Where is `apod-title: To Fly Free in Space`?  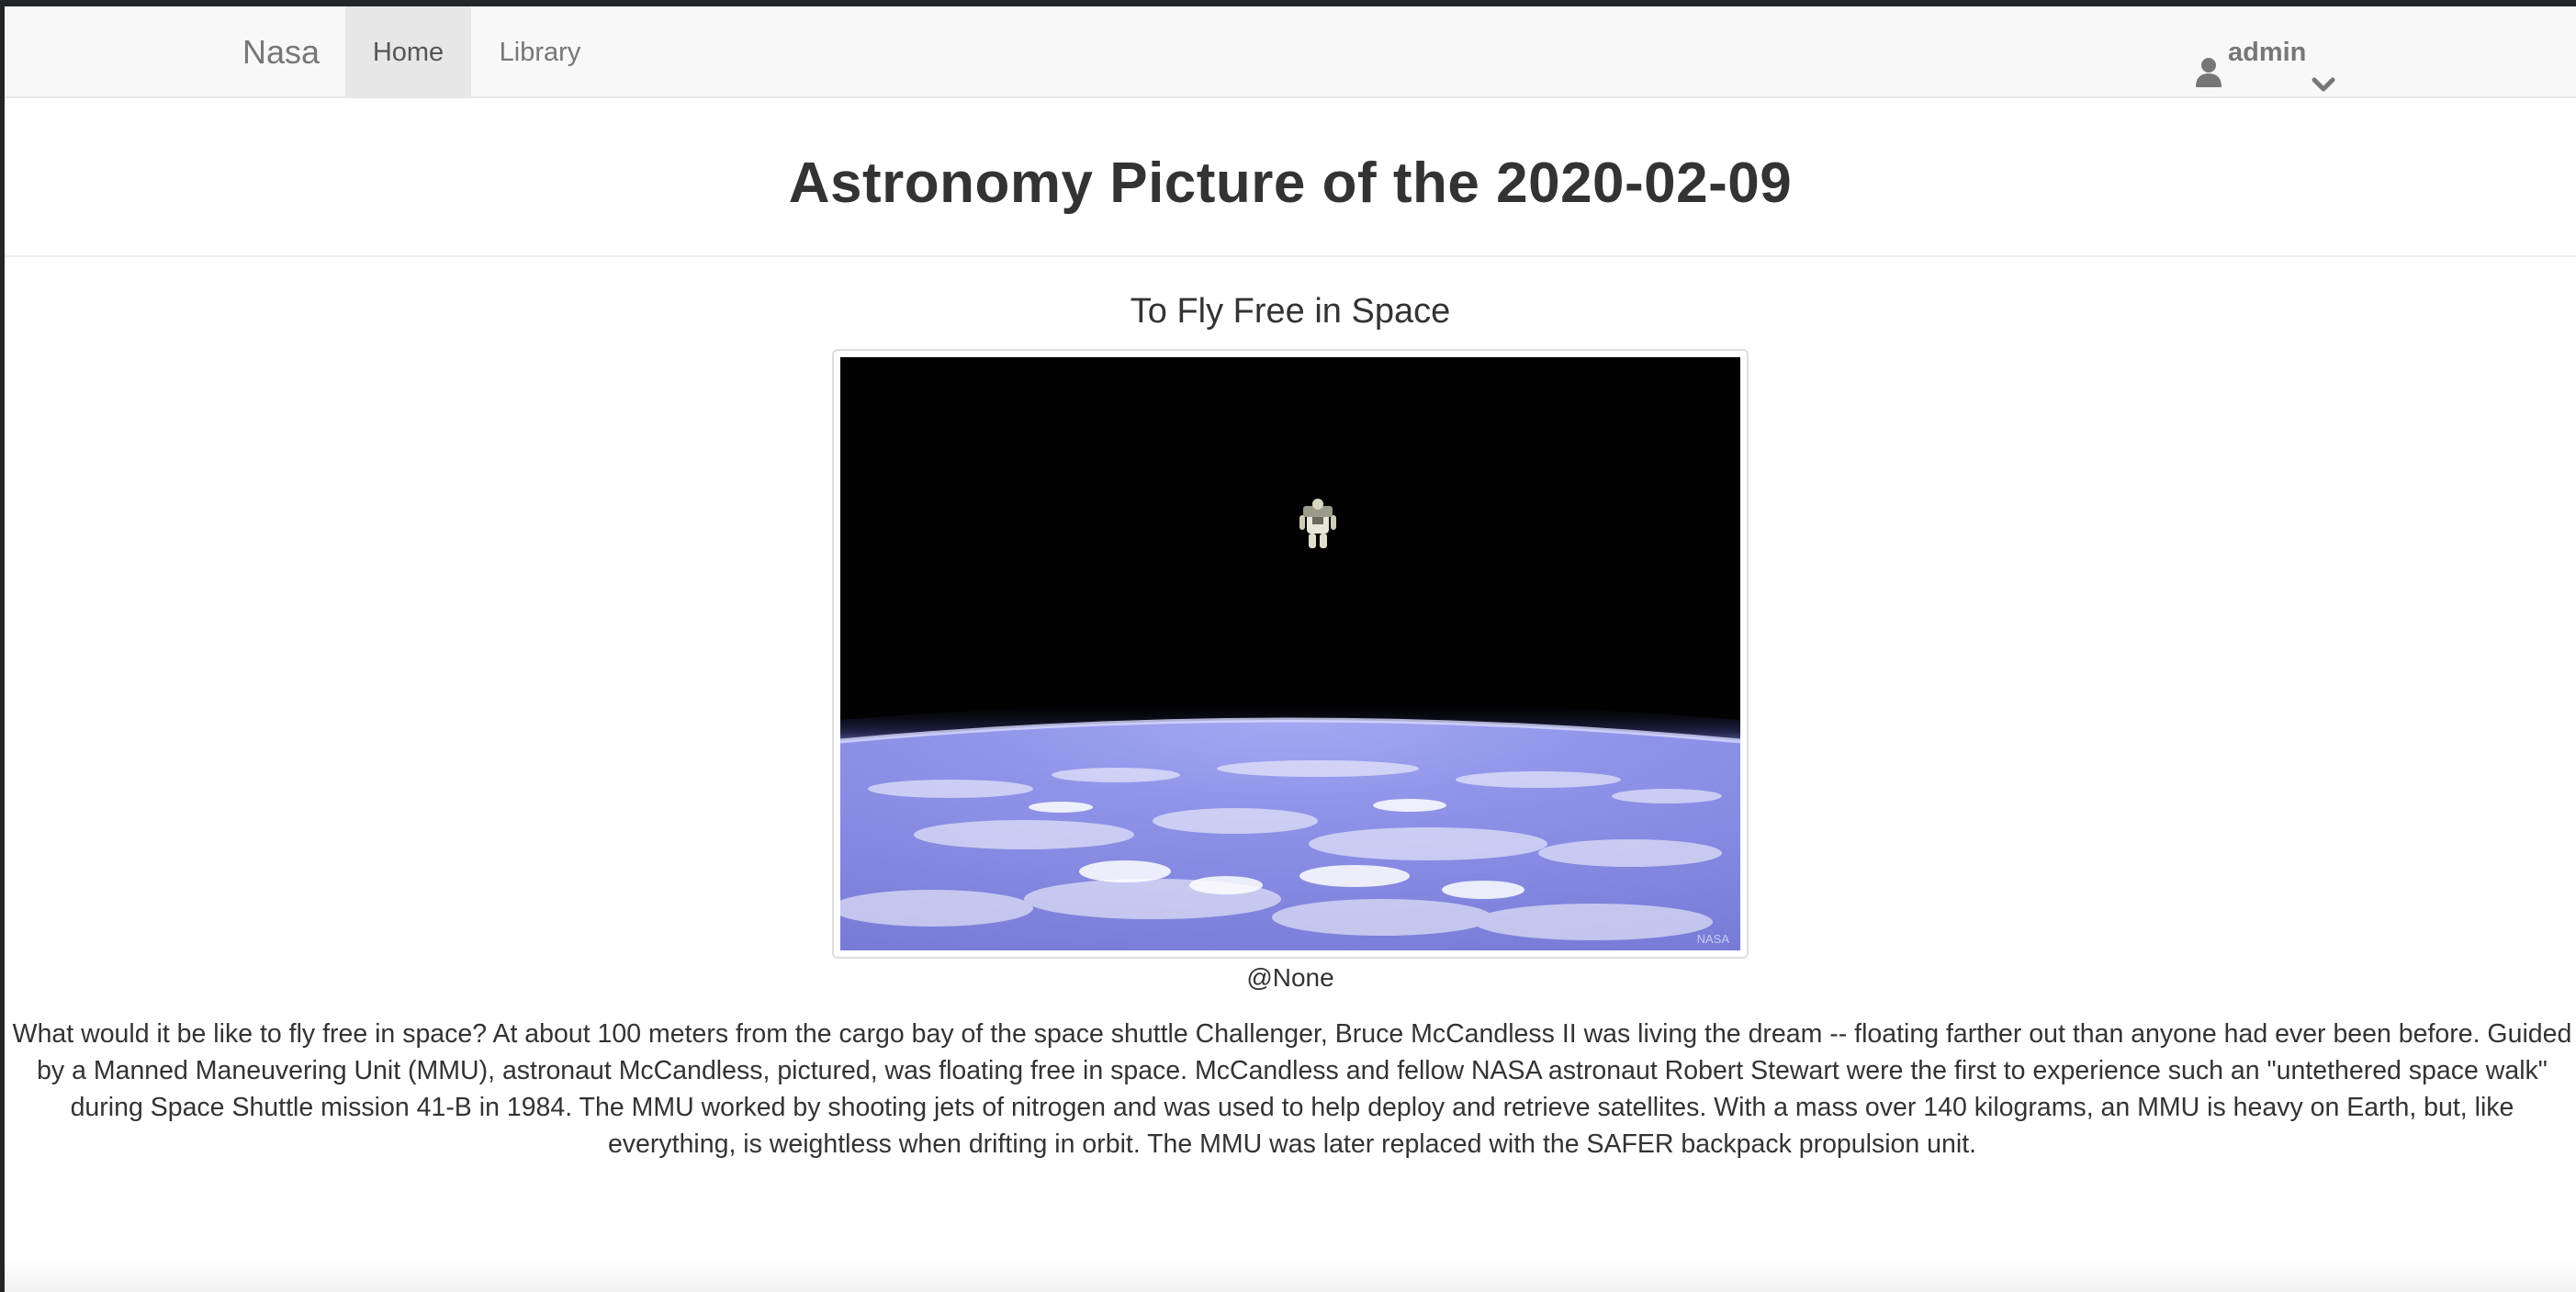 apod-title: To Fly Free in Space is located at coordinates (1290, 311).